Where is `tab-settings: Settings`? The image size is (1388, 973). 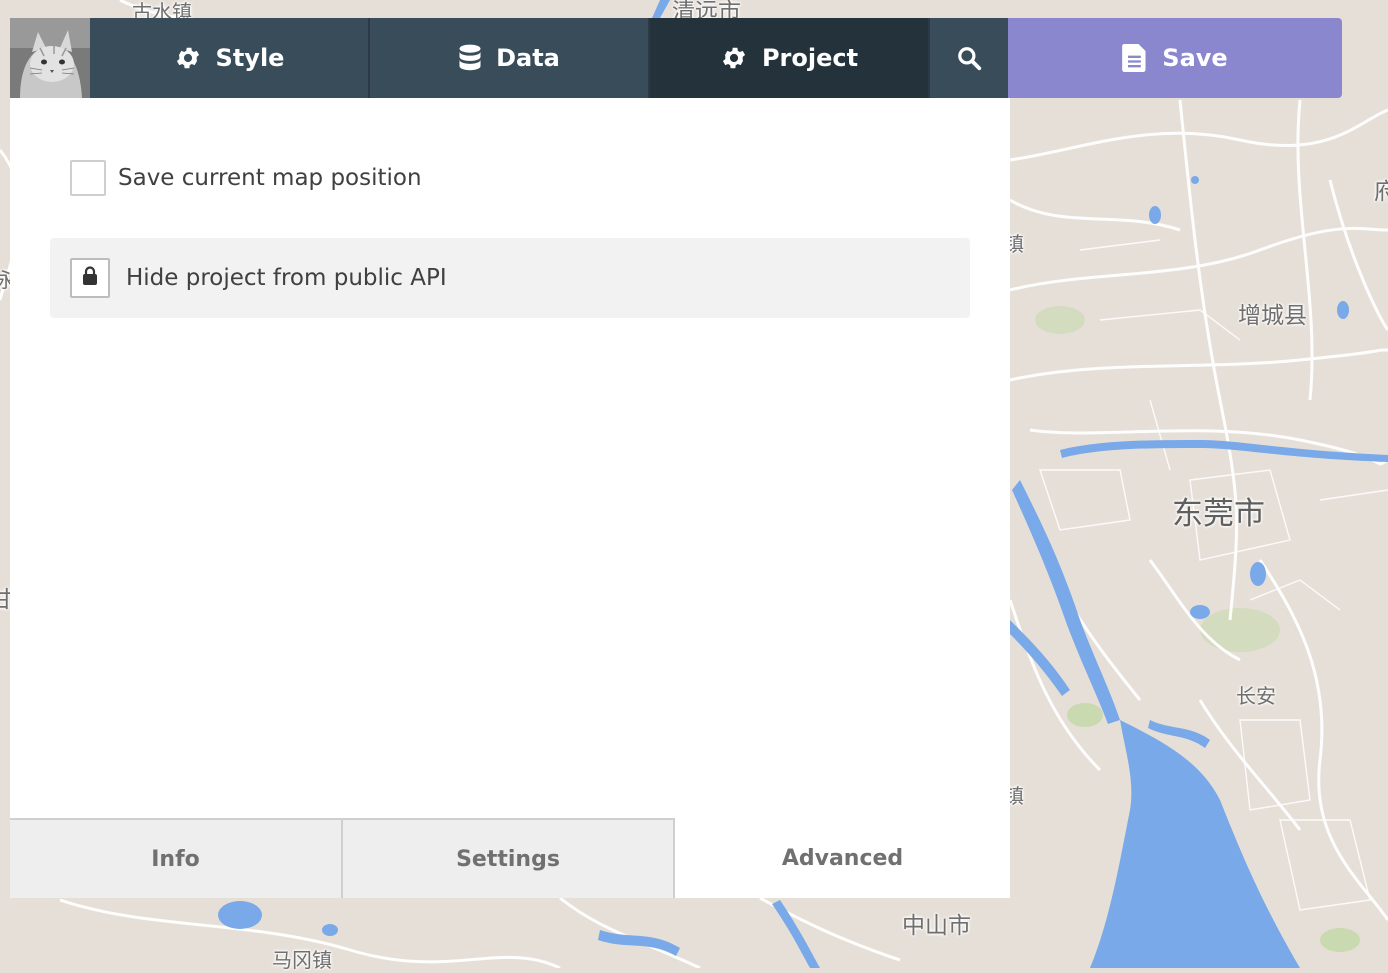
tab-settings: Settings is located at coordinates (509, 858).